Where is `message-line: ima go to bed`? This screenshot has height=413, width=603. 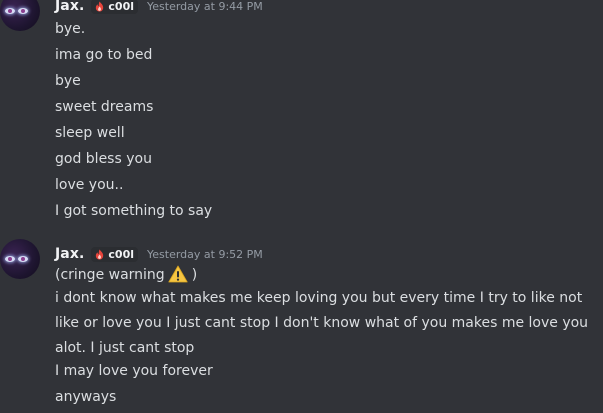 message-line: ima go to bed is located at coordinates (104, 55).